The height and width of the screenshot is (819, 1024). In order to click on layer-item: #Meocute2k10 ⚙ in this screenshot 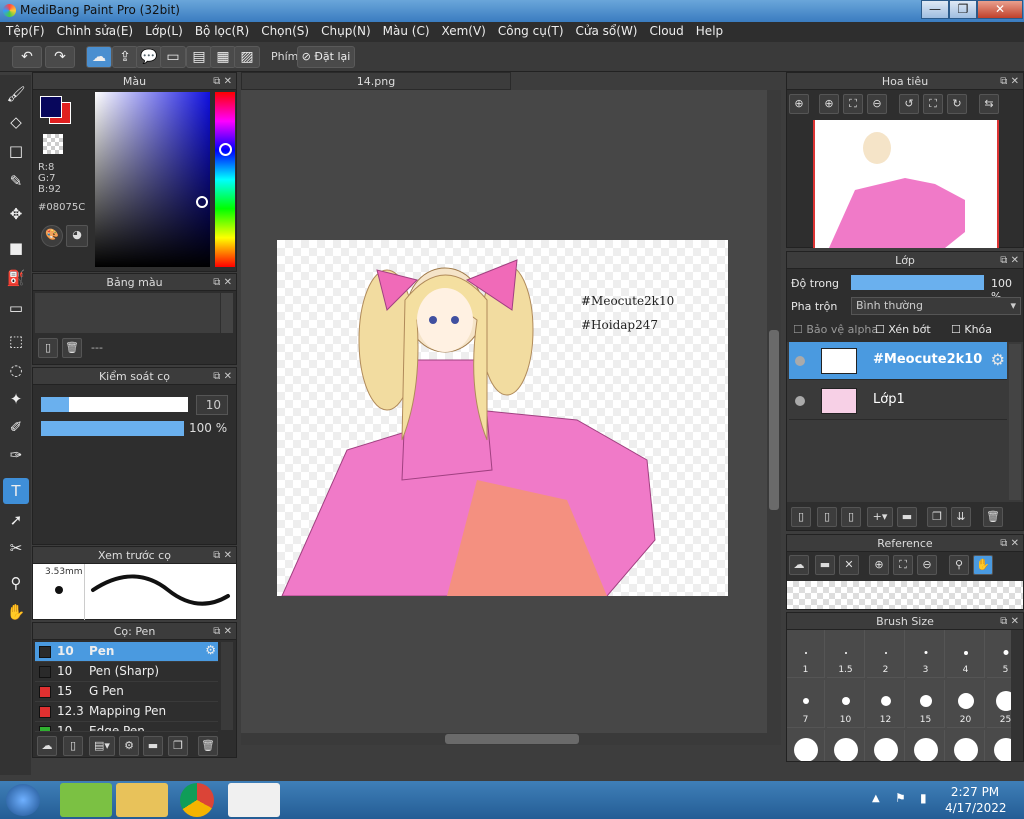, I will do `click(898, 361)`.